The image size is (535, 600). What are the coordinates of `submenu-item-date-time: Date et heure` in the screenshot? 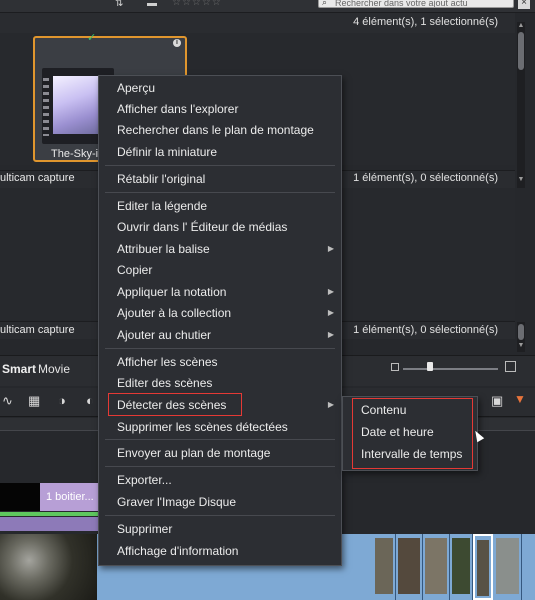 It's located at (397, 432).